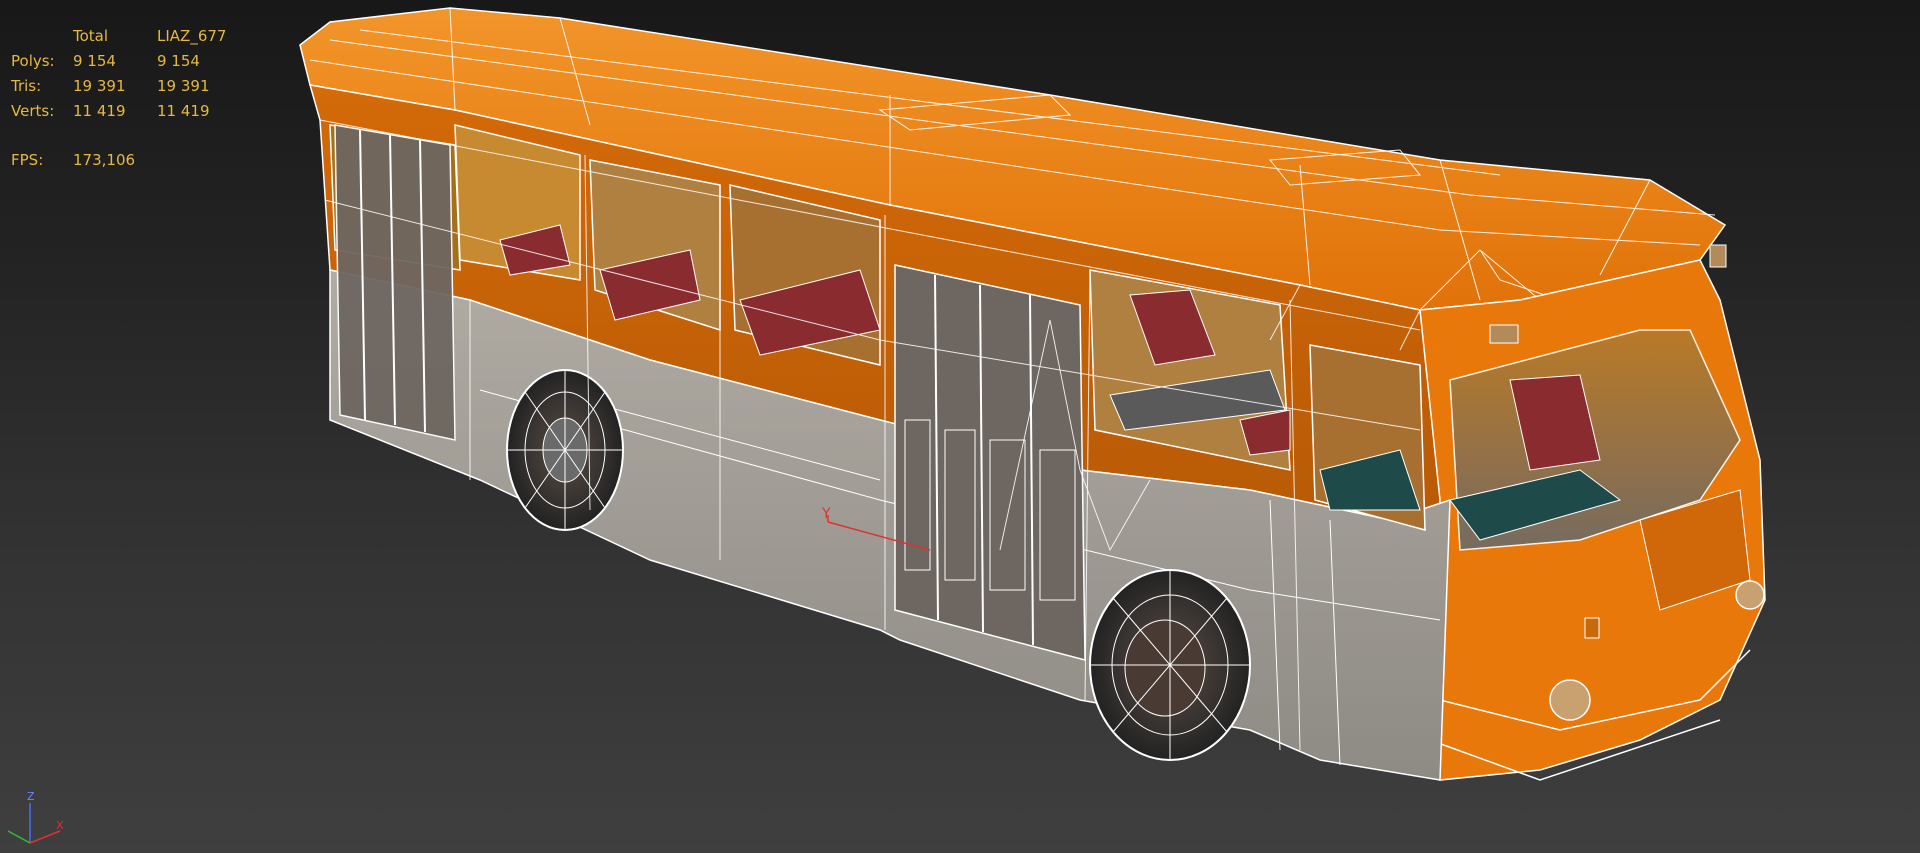  I want to click on stats-verts-row: Verts: 11 419 11 419, so click(134, 111).